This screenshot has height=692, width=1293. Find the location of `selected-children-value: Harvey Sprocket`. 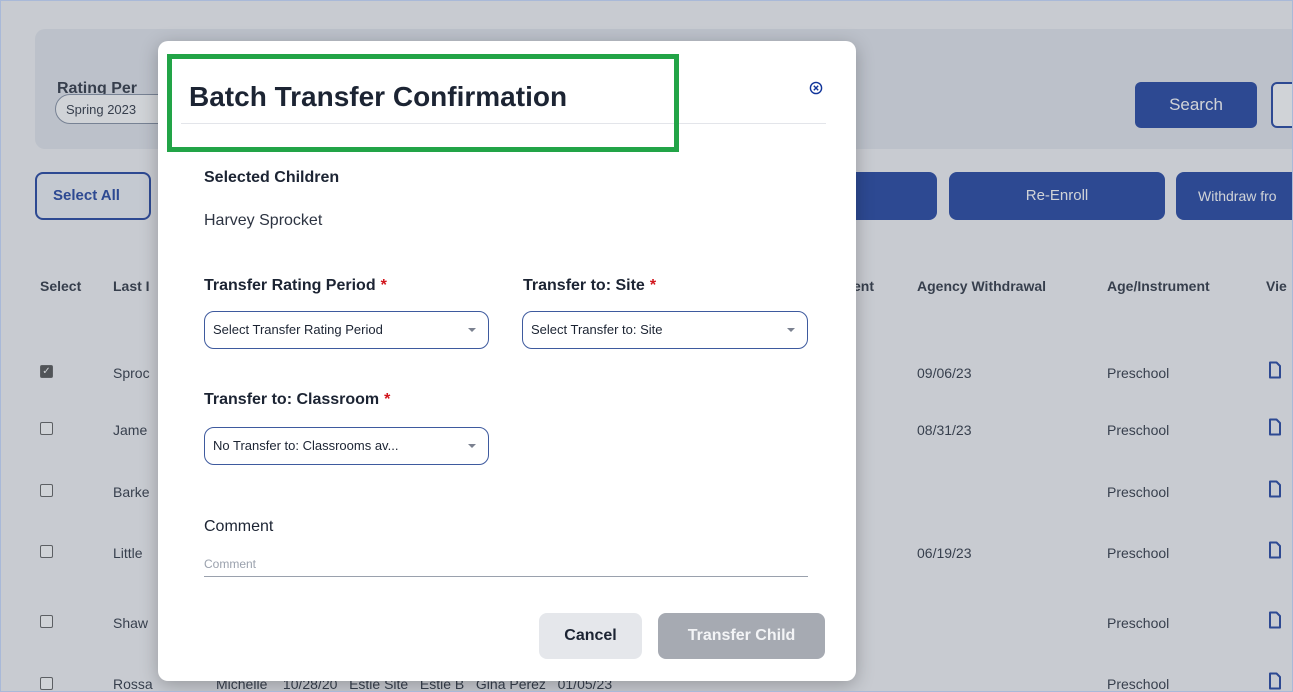

selected-children-value: Harvey Sprocket is located at coordinates (263, 220).